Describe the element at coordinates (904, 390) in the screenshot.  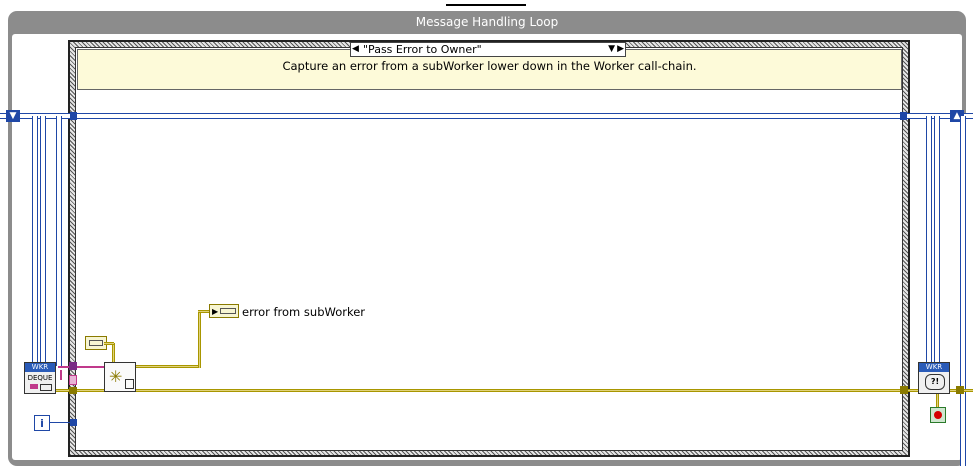
I see `error-tunnel-right` at that location.